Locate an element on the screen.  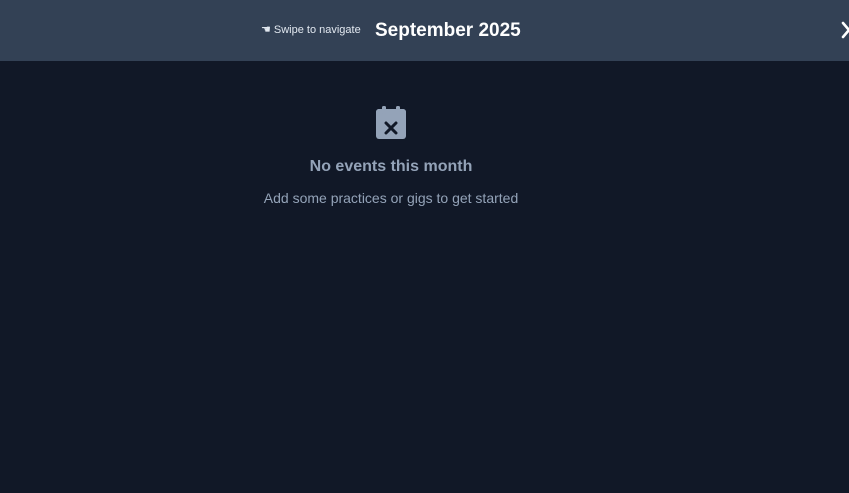
swipe-hint-label: Swipe to navigate is located at coordinates (317, 30).